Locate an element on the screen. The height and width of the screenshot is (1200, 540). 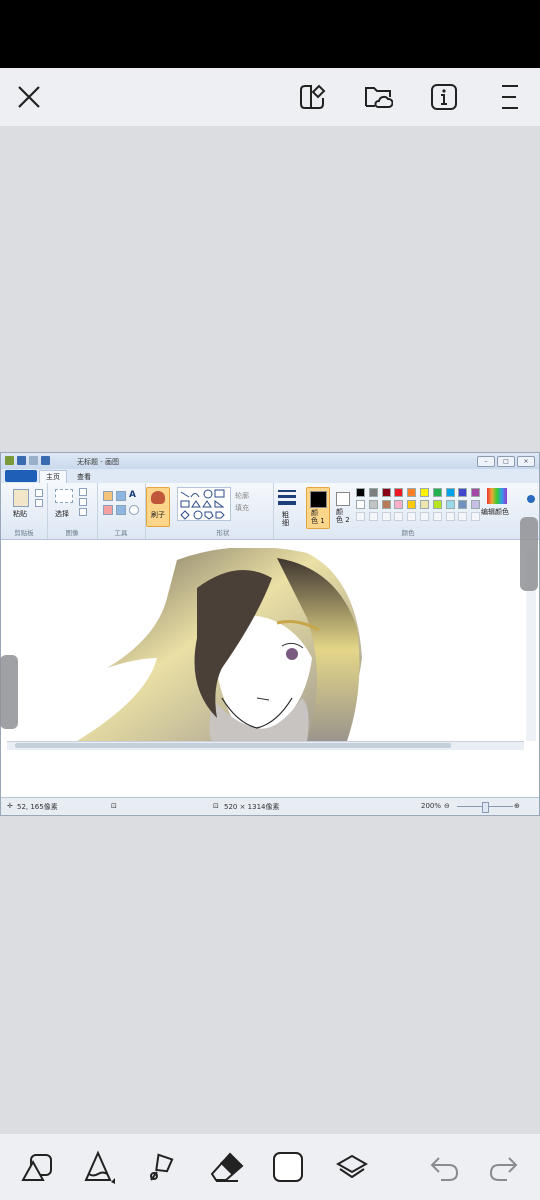
resize-icon is located at coordinates (83, 502).